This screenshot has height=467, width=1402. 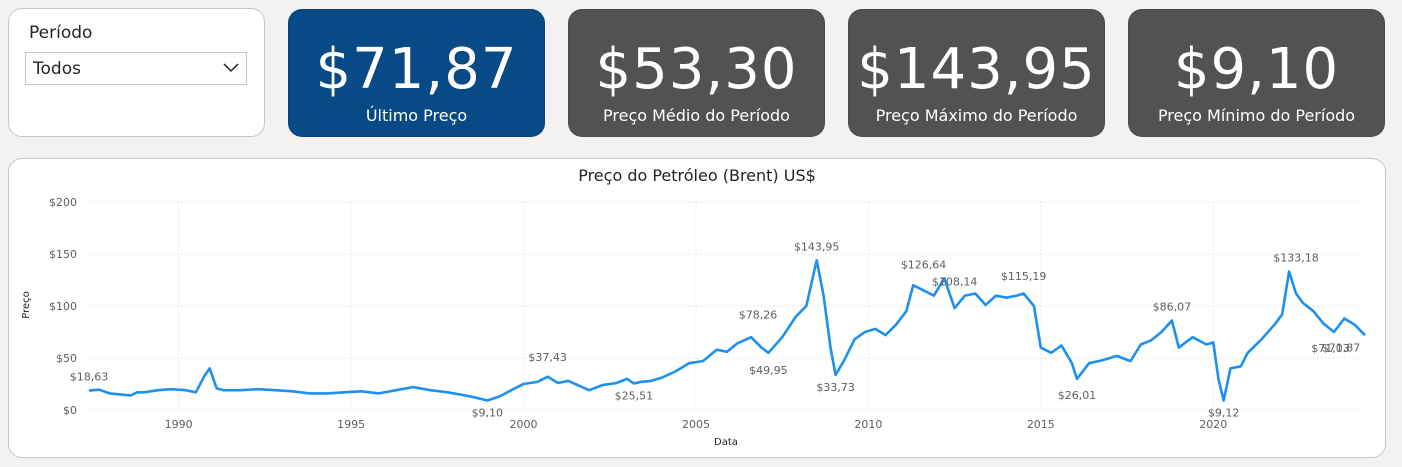 What do you see at coordinates (61, 33) in the screenshot?
I see `period-filter-label: Período` at bounding box center [61, 33].